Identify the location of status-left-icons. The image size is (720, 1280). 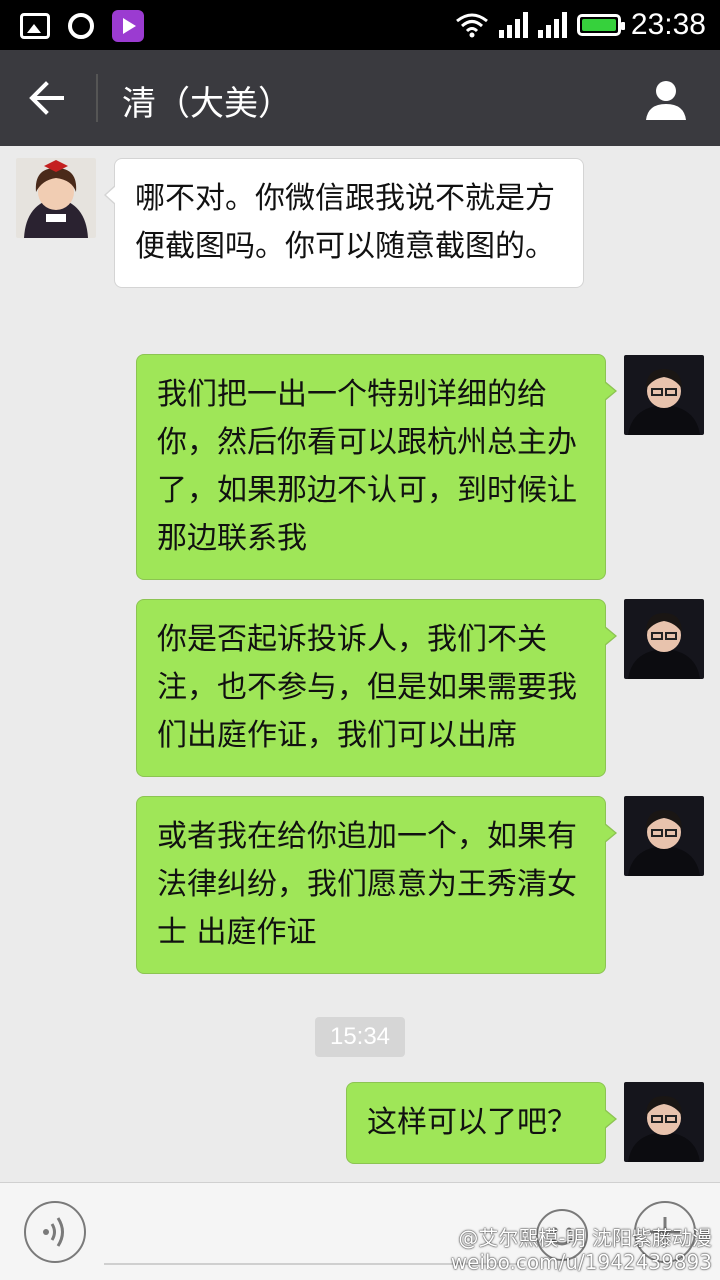
(82, 26).